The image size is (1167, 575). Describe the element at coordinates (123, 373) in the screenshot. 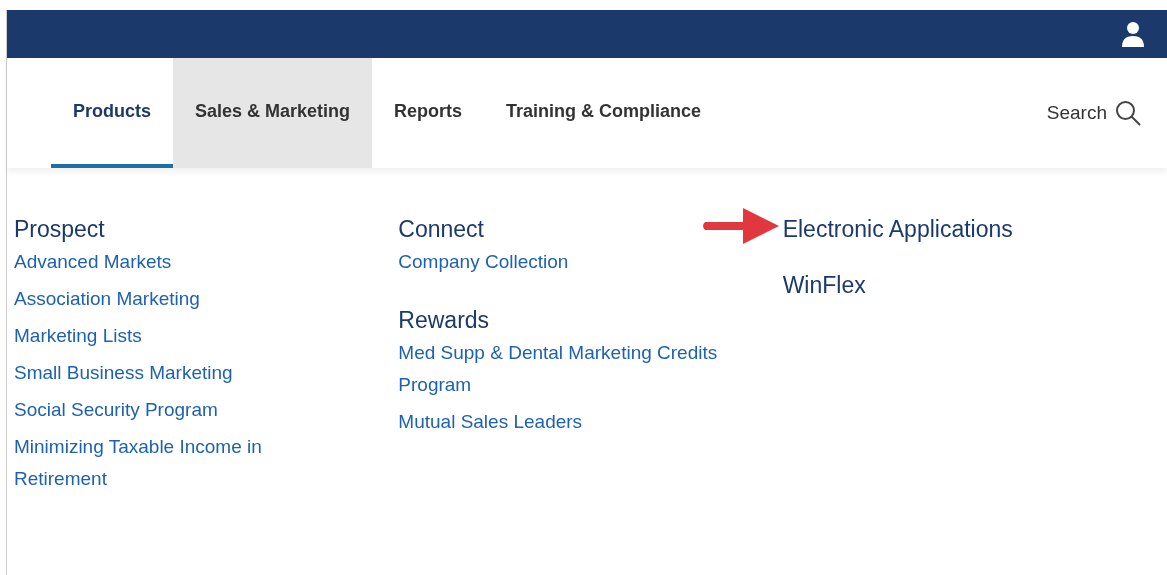

I see `menu-link: Small Business Marketing` at that location.